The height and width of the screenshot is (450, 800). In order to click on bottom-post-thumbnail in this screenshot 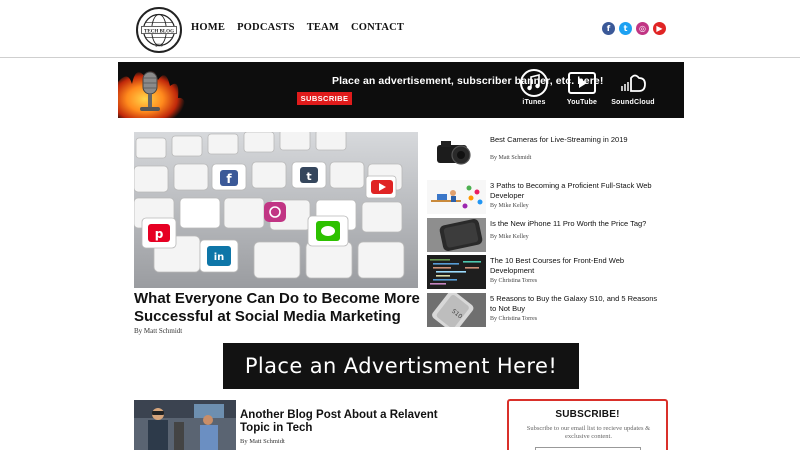, I will do `click(185, 425)`.